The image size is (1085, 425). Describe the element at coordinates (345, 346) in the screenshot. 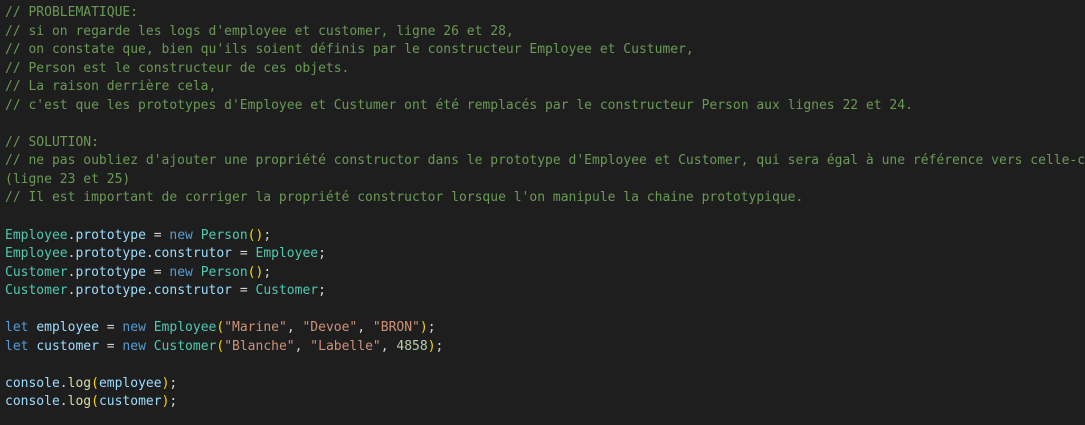

I see `string-literal: "Labelle"` at that location.